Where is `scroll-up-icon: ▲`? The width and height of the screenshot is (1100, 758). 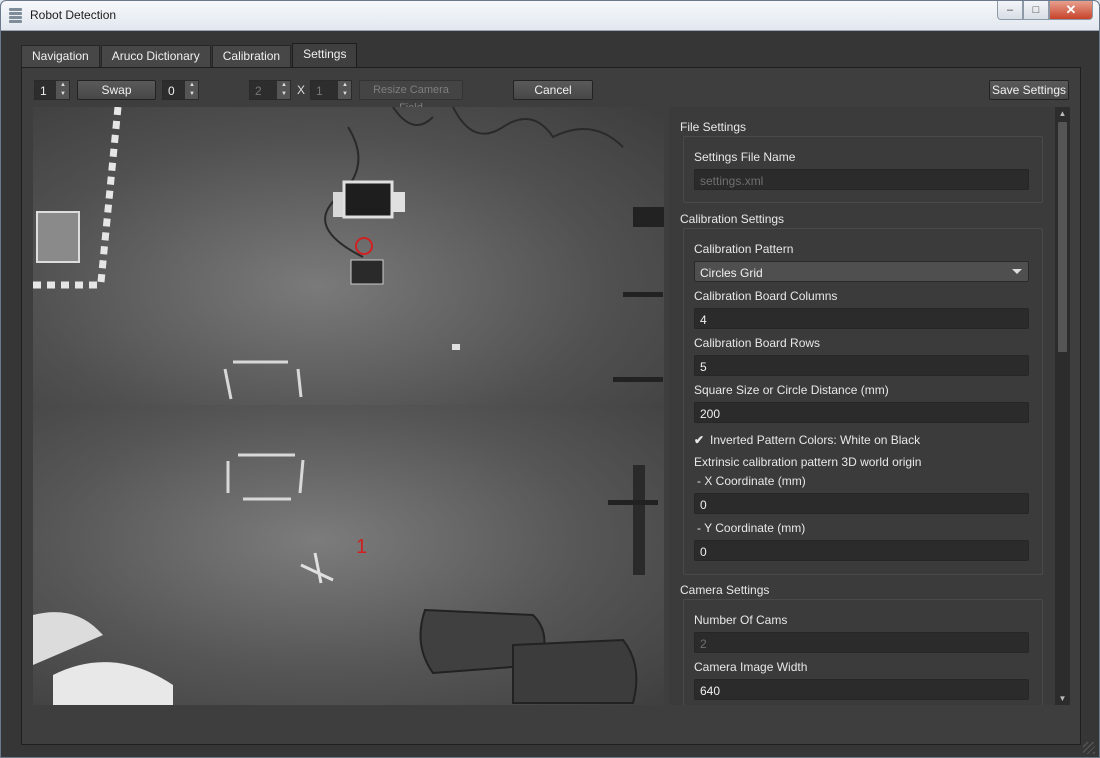
scroll-up-icon: ▲ is located at coordinates (1062, 113).